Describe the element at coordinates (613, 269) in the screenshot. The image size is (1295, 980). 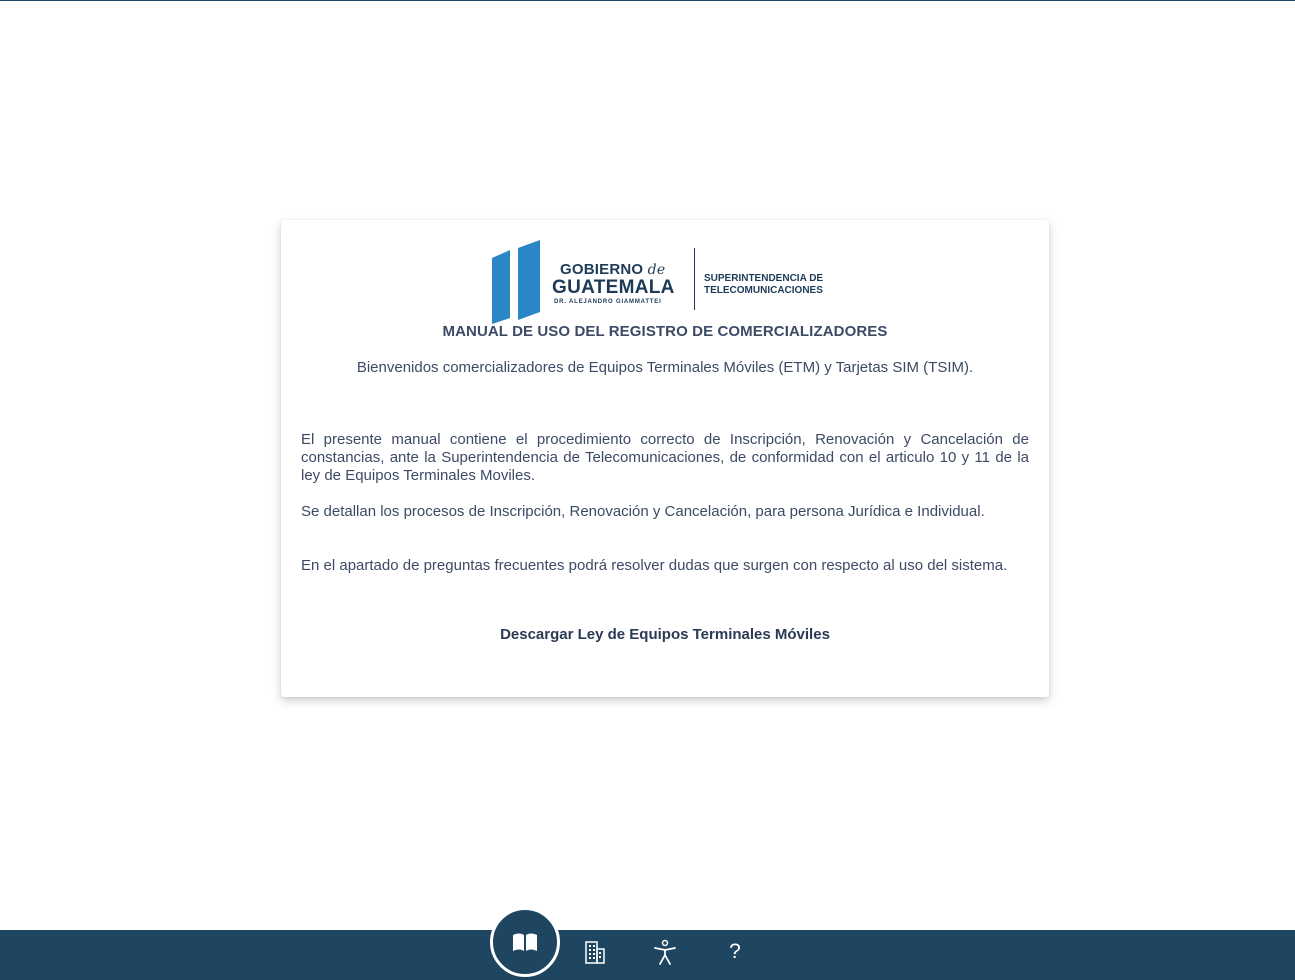
I see `logo-gobierno-text: GOBIERNO de` at that location.